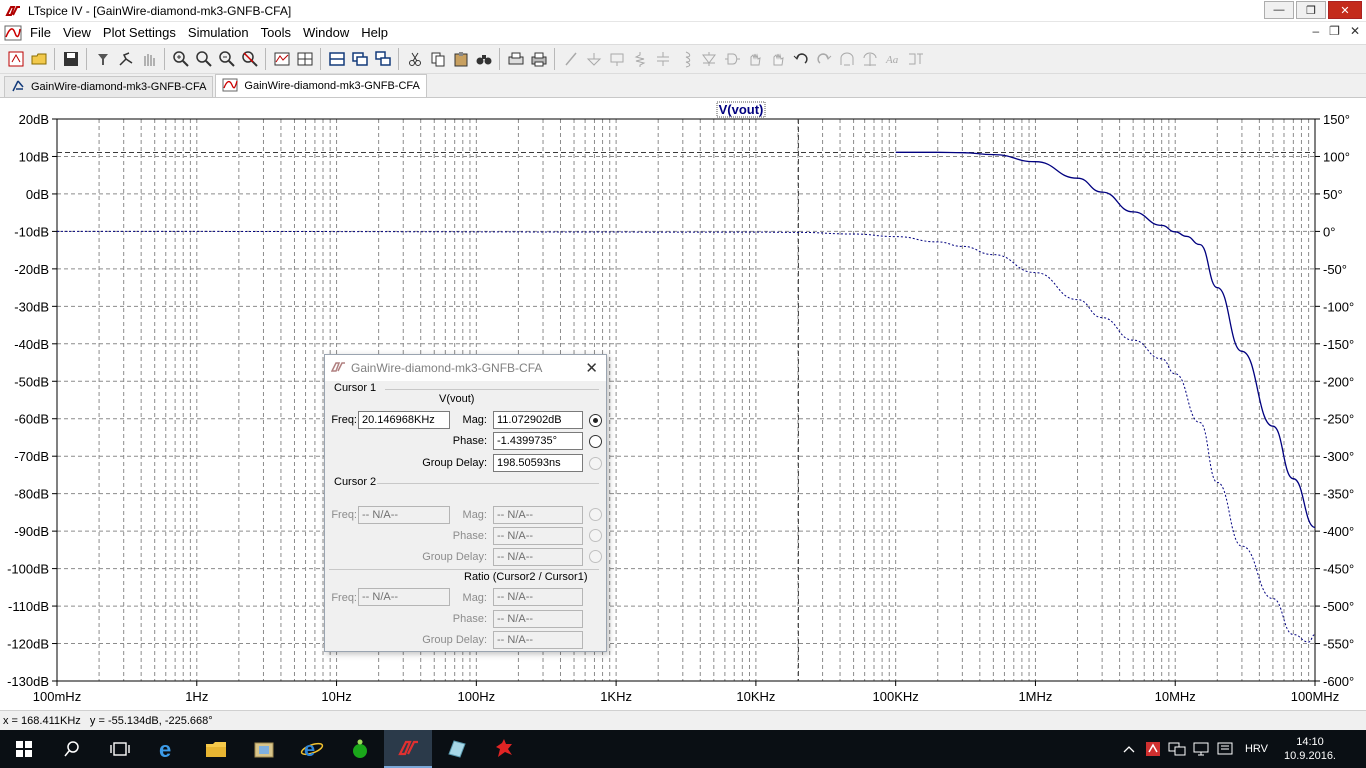  What do you see at coordinates (404, 515) in the screenshot?
I see `cursor2-freq-field: -- N/A--` at bounding box center [404, 515].